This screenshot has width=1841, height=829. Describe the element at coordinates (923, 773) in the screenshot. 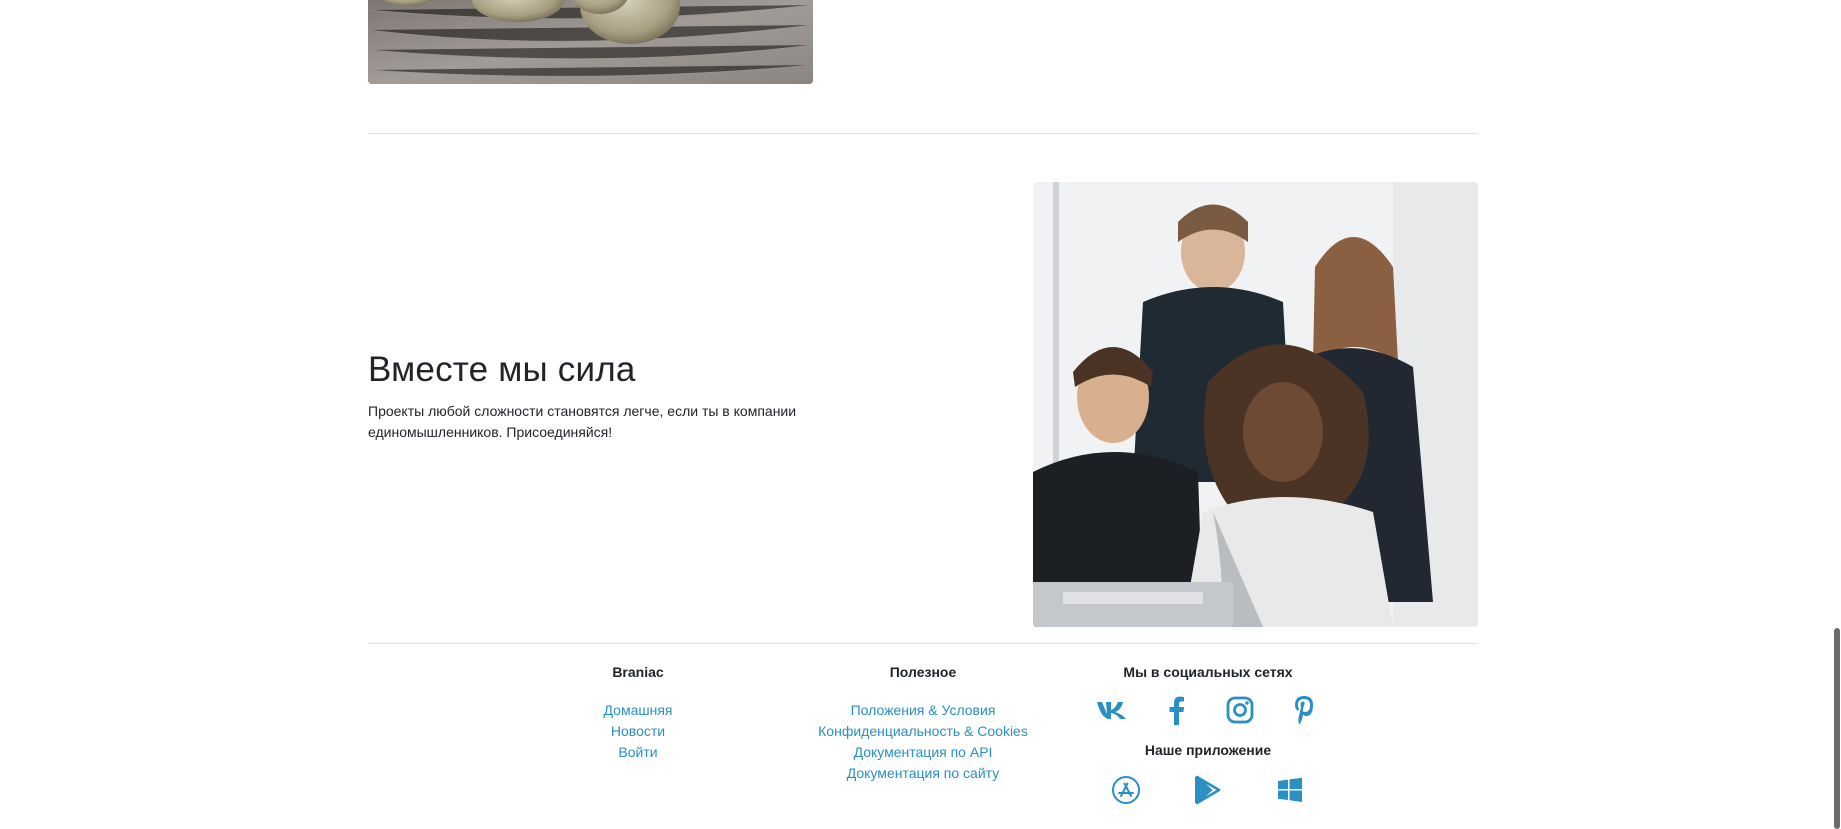

I see `footer-link-site-docs: Документация по сайту` at that location.